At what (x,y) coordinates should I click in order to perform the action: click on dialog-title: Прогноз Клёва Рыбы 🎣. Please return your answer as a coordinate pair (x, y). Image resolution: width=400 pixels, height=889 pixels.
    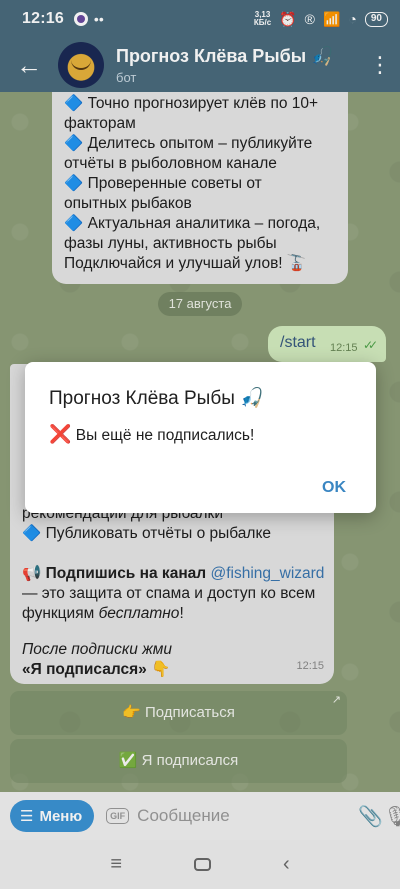
    Looking at the image, I should click on (156, 398).